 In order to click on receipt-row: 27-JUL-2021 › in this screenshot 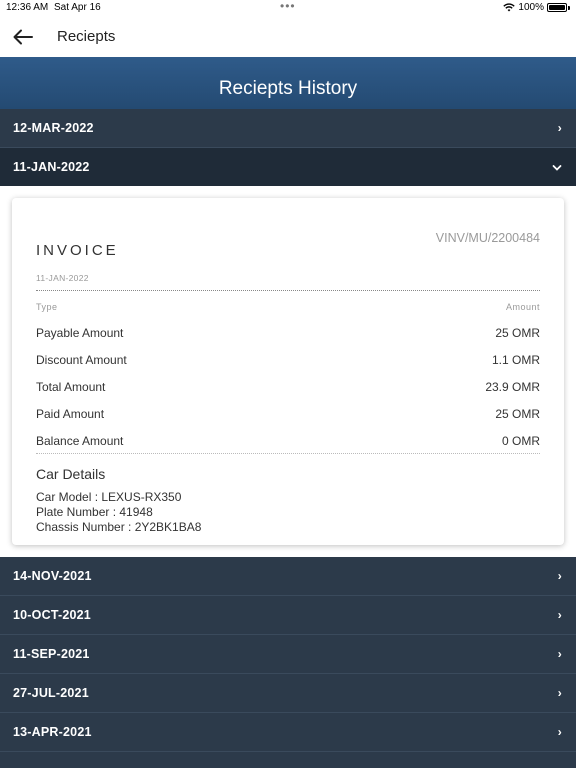, I will do `click(288, 693)`.